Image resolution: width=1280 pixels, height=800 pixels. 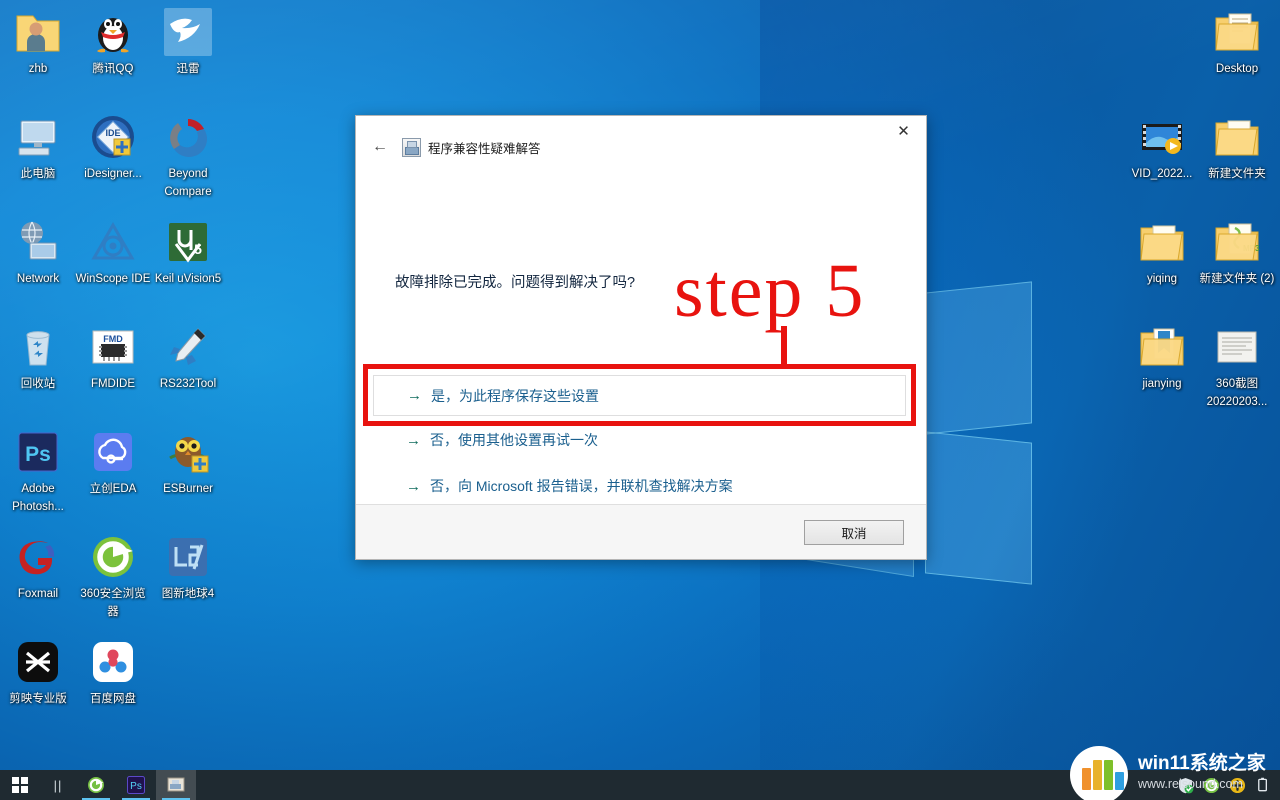 I want to click on svg-text: FMD, so click(x=113, y=339).